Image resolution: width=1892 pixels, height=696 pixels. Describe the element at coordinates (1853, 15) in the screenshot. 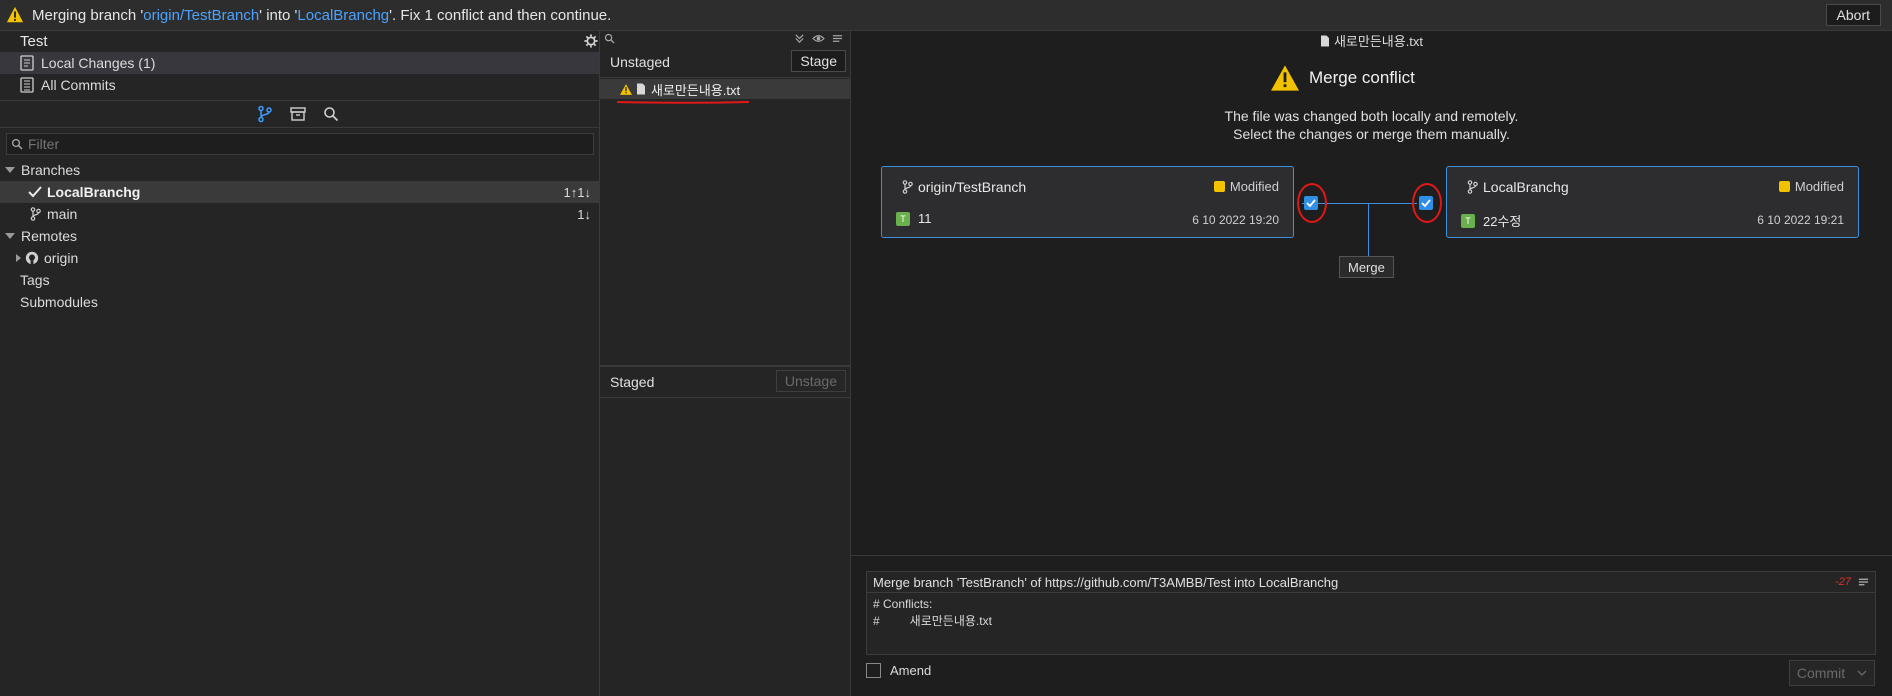

I see `abort-button: Abort` at that location.